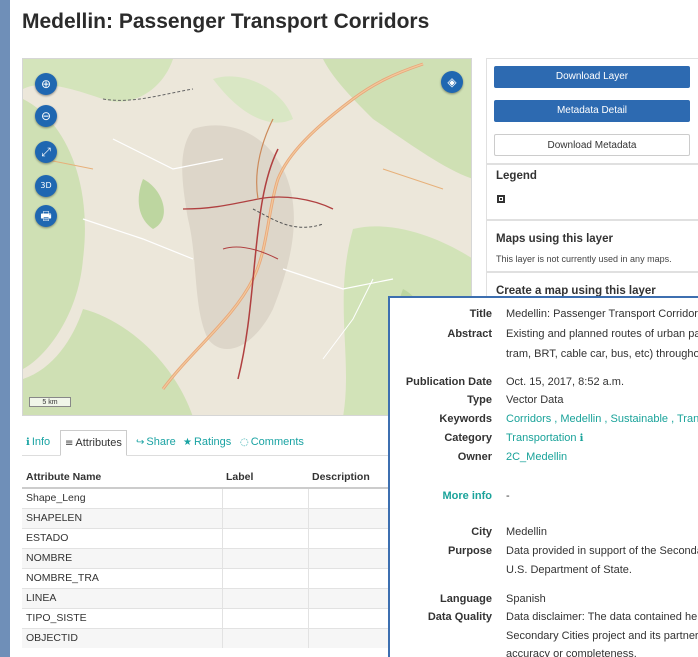 This screenshot has width=698, height=657. I want to click on info-value: Spanish, so click(526, 599).